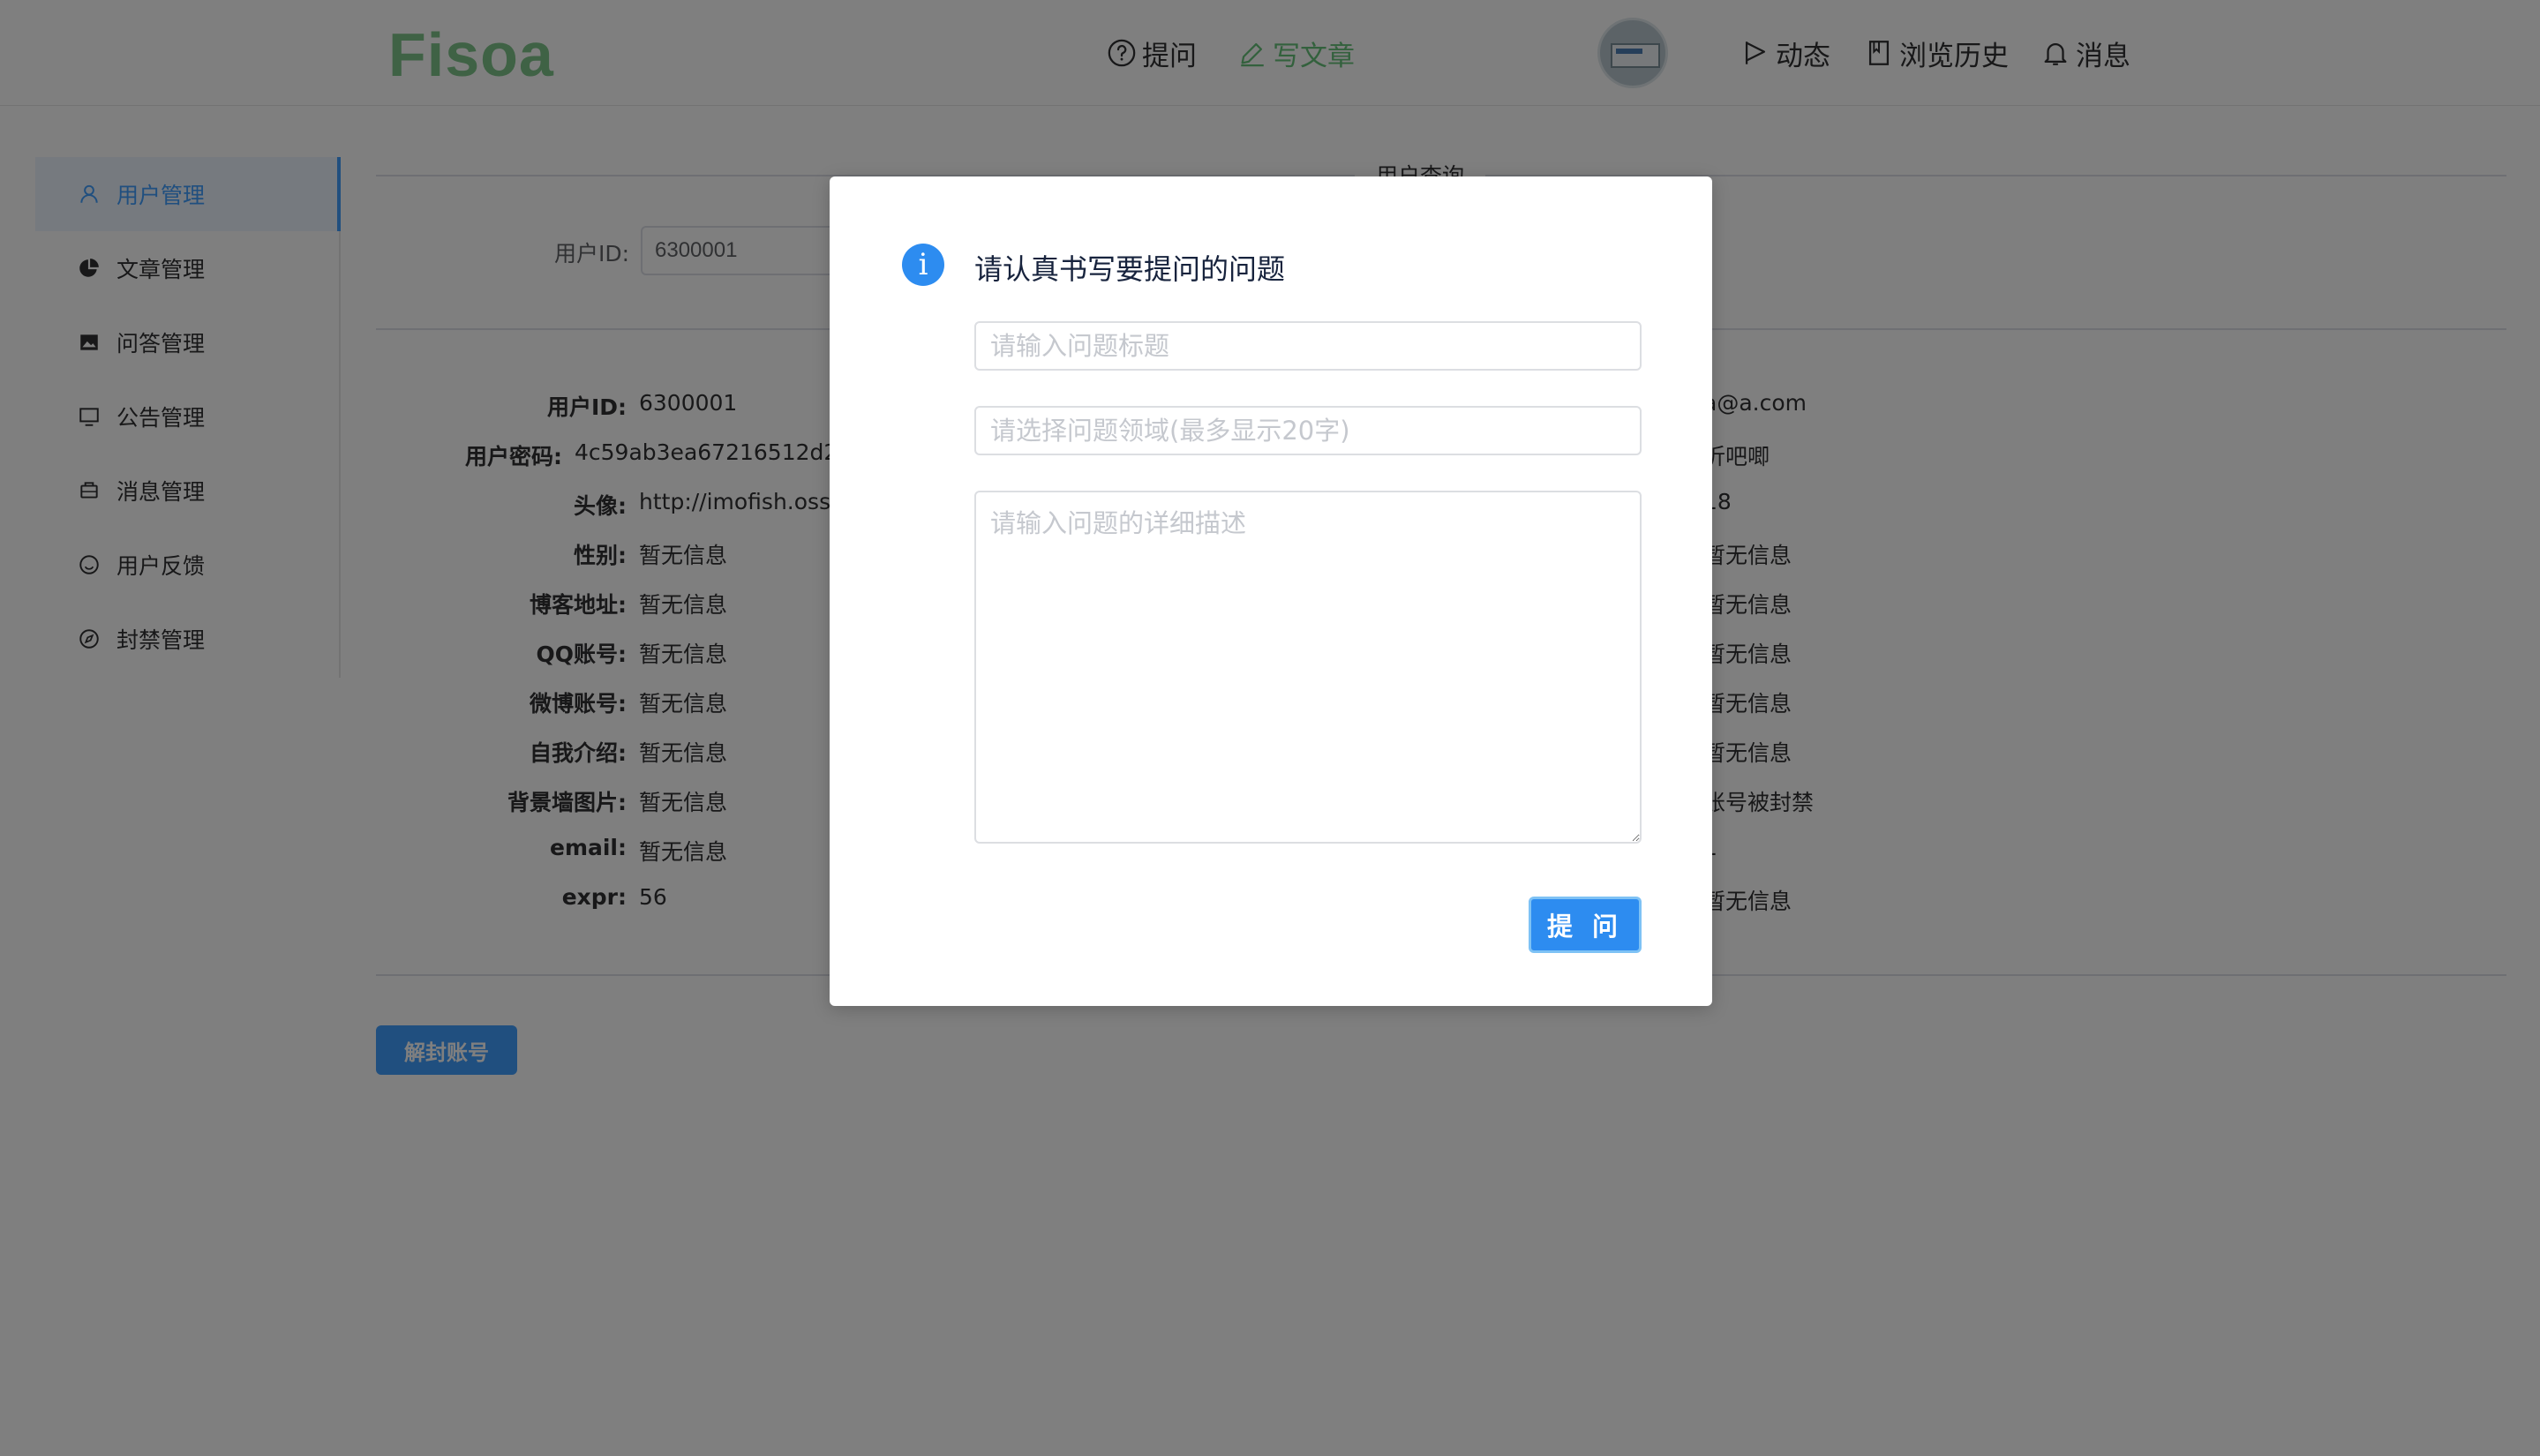 Image resolution: width=2540 pixels, height=1456 pixels. I want to click on question-description-textarea, so click(1308, 667).